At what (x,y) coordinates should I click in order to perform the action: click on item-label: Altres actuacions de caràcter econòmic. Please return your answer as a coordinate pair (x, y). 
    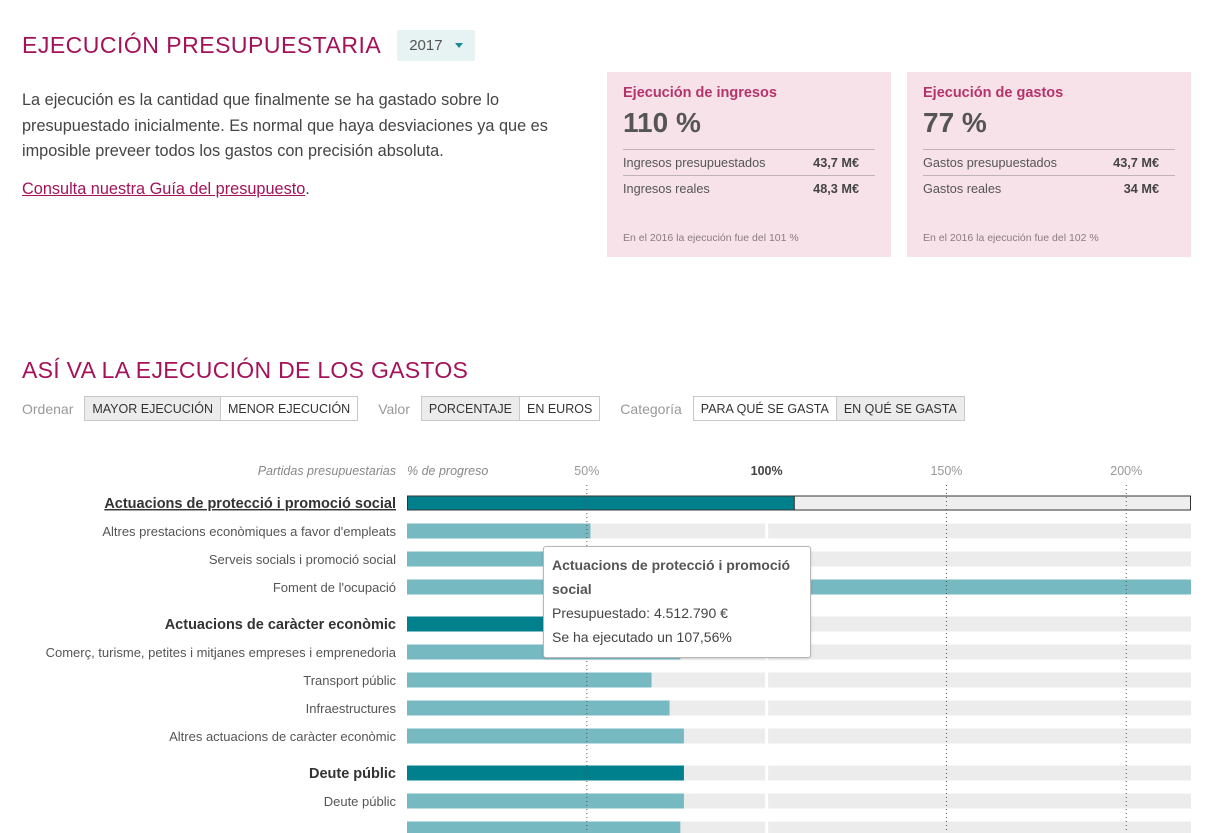
    Looking at the image, I should click on (282, 736).